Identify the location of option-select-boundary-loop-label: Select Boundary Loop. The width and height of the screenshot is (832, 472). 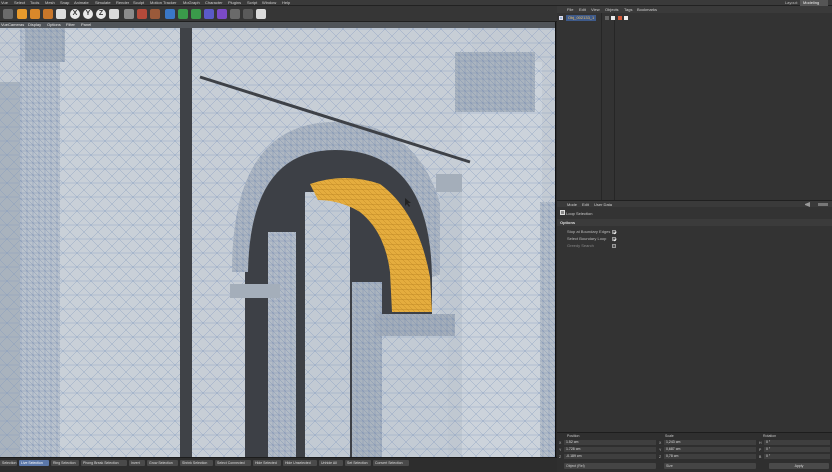
(587, 238).